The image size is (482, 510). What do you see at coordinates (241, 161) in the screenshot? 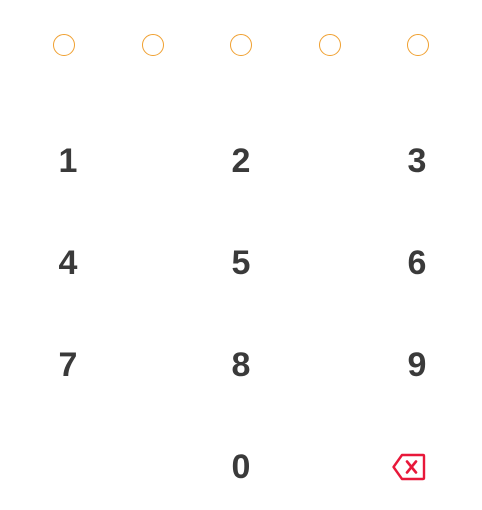
I see `key-2: 2` at bounding box center [241, 161].